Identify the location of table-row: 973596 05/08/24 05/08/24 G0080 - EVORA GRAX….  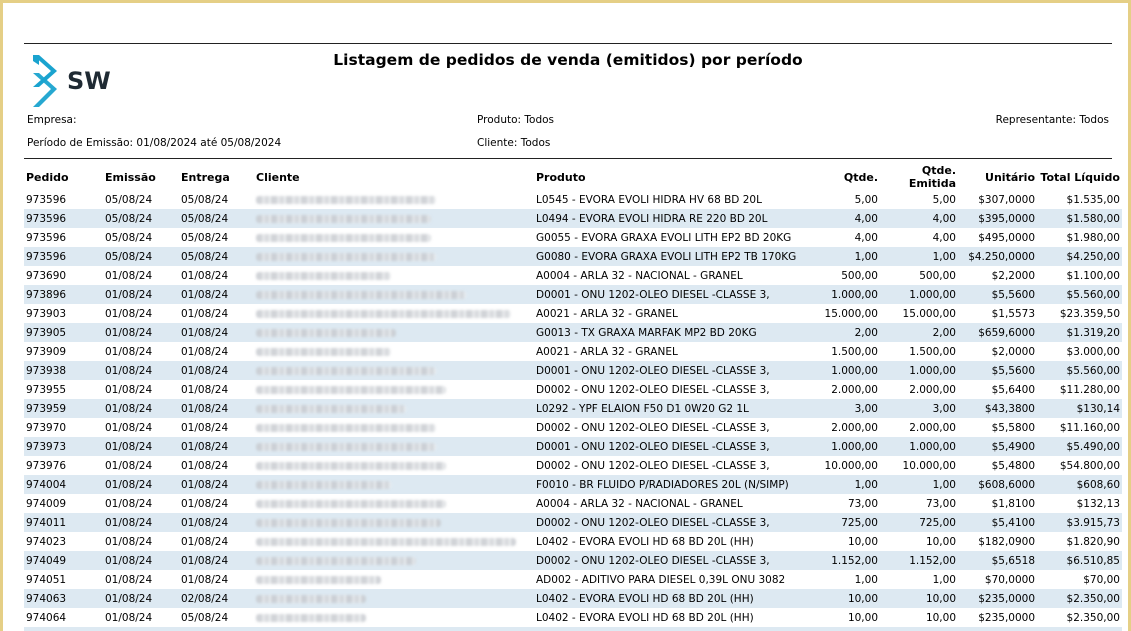
(573, 256).